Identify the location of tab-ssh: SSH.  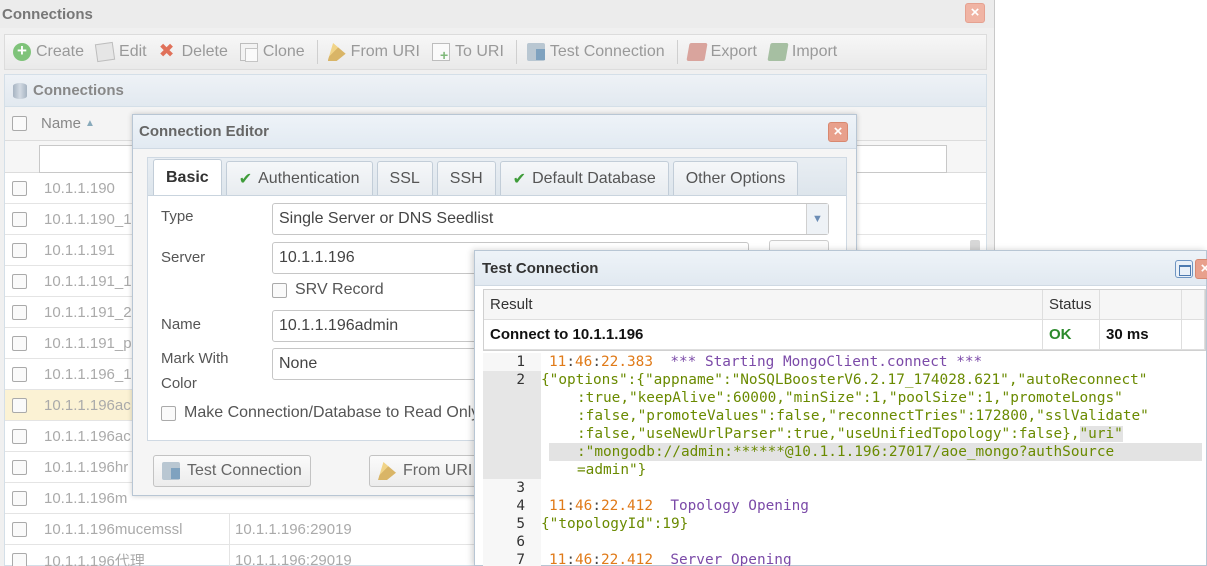
(466, 178).